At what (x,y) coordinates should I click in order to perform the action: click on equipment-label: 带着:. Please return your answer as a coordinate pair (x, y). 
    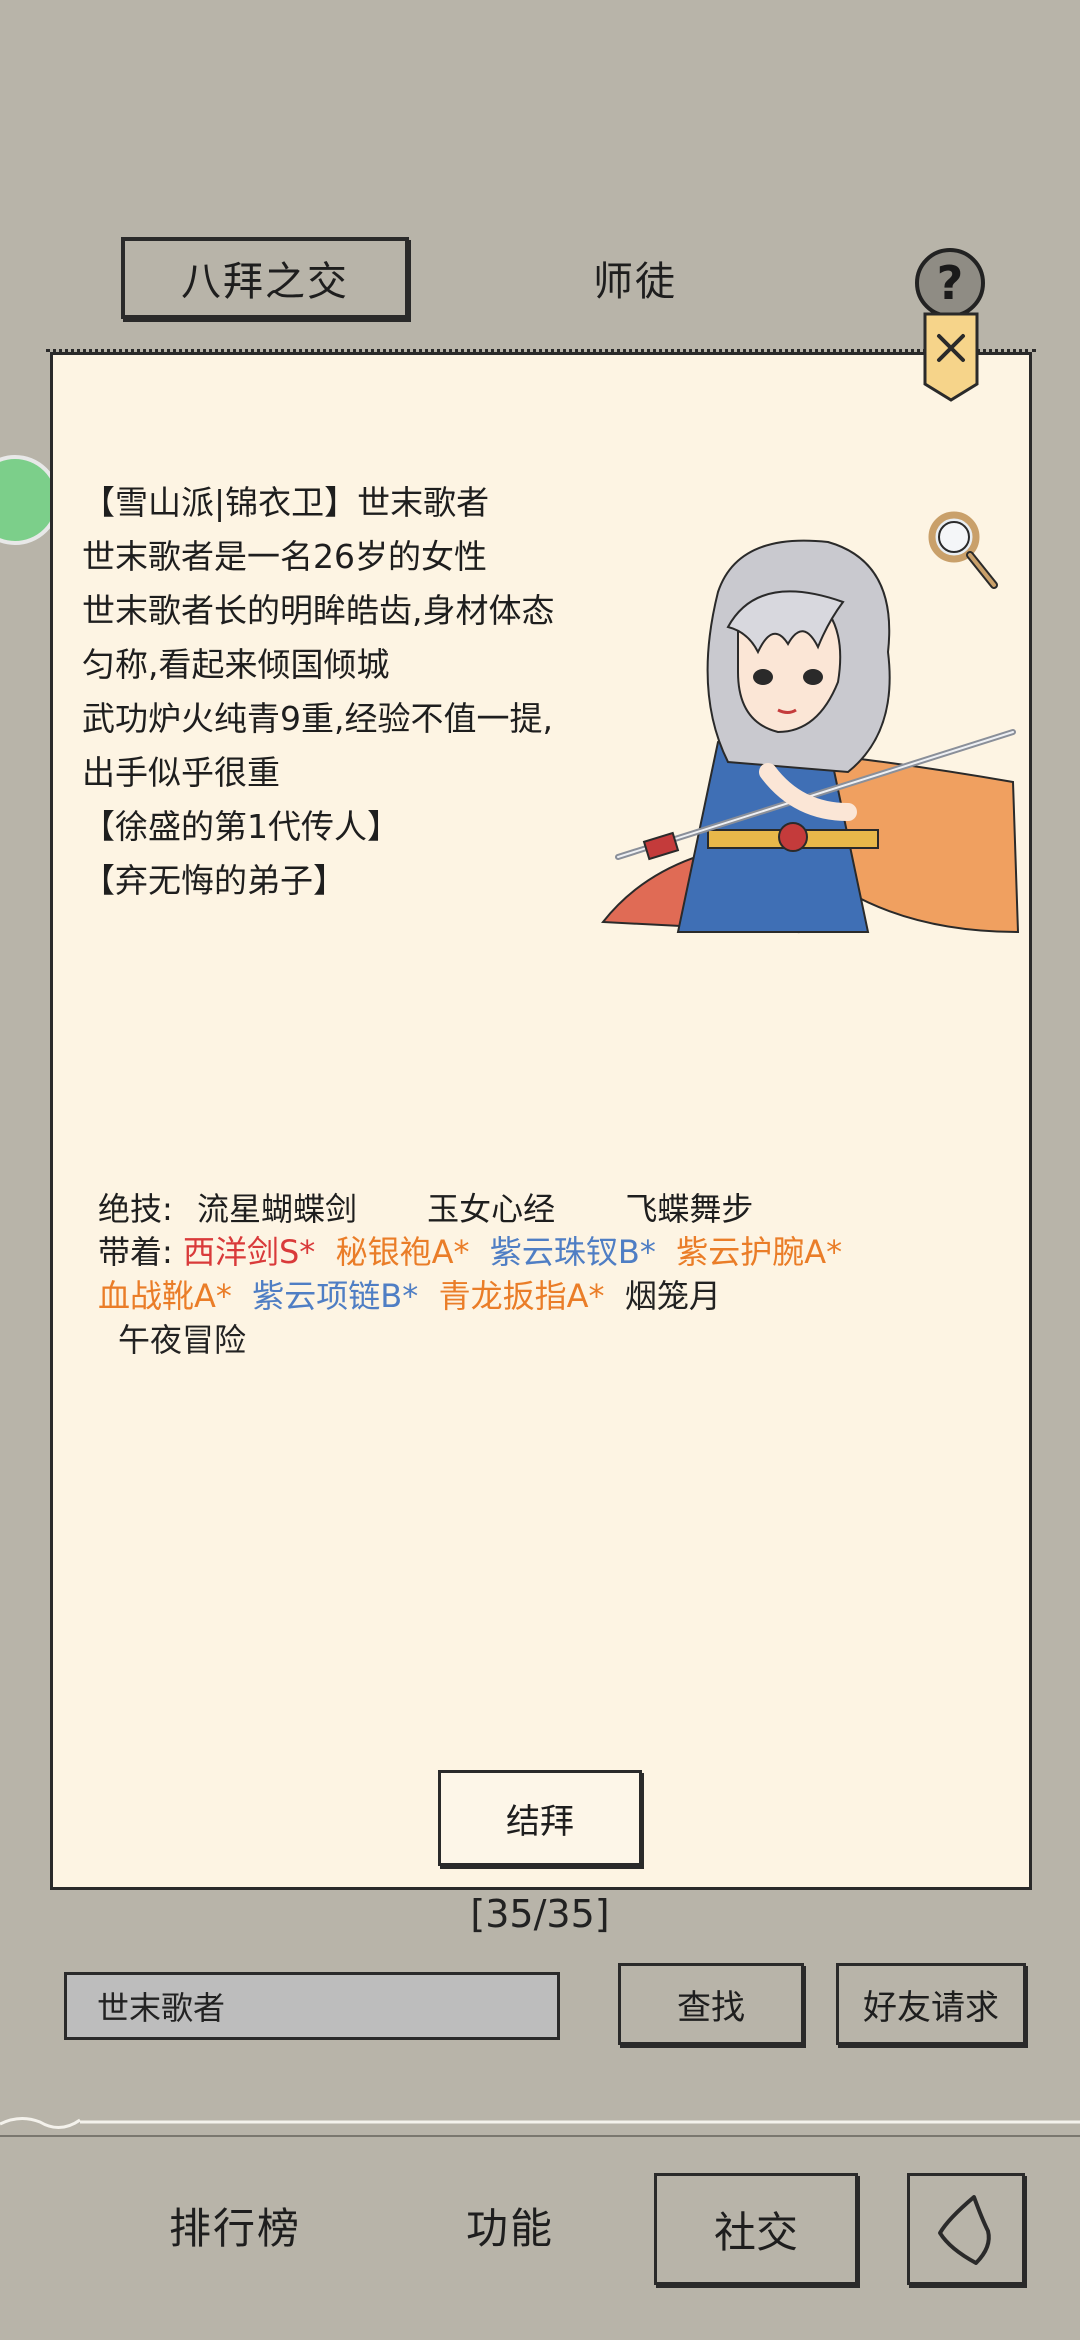
    Looking at the image, I should click on (135, 1252).